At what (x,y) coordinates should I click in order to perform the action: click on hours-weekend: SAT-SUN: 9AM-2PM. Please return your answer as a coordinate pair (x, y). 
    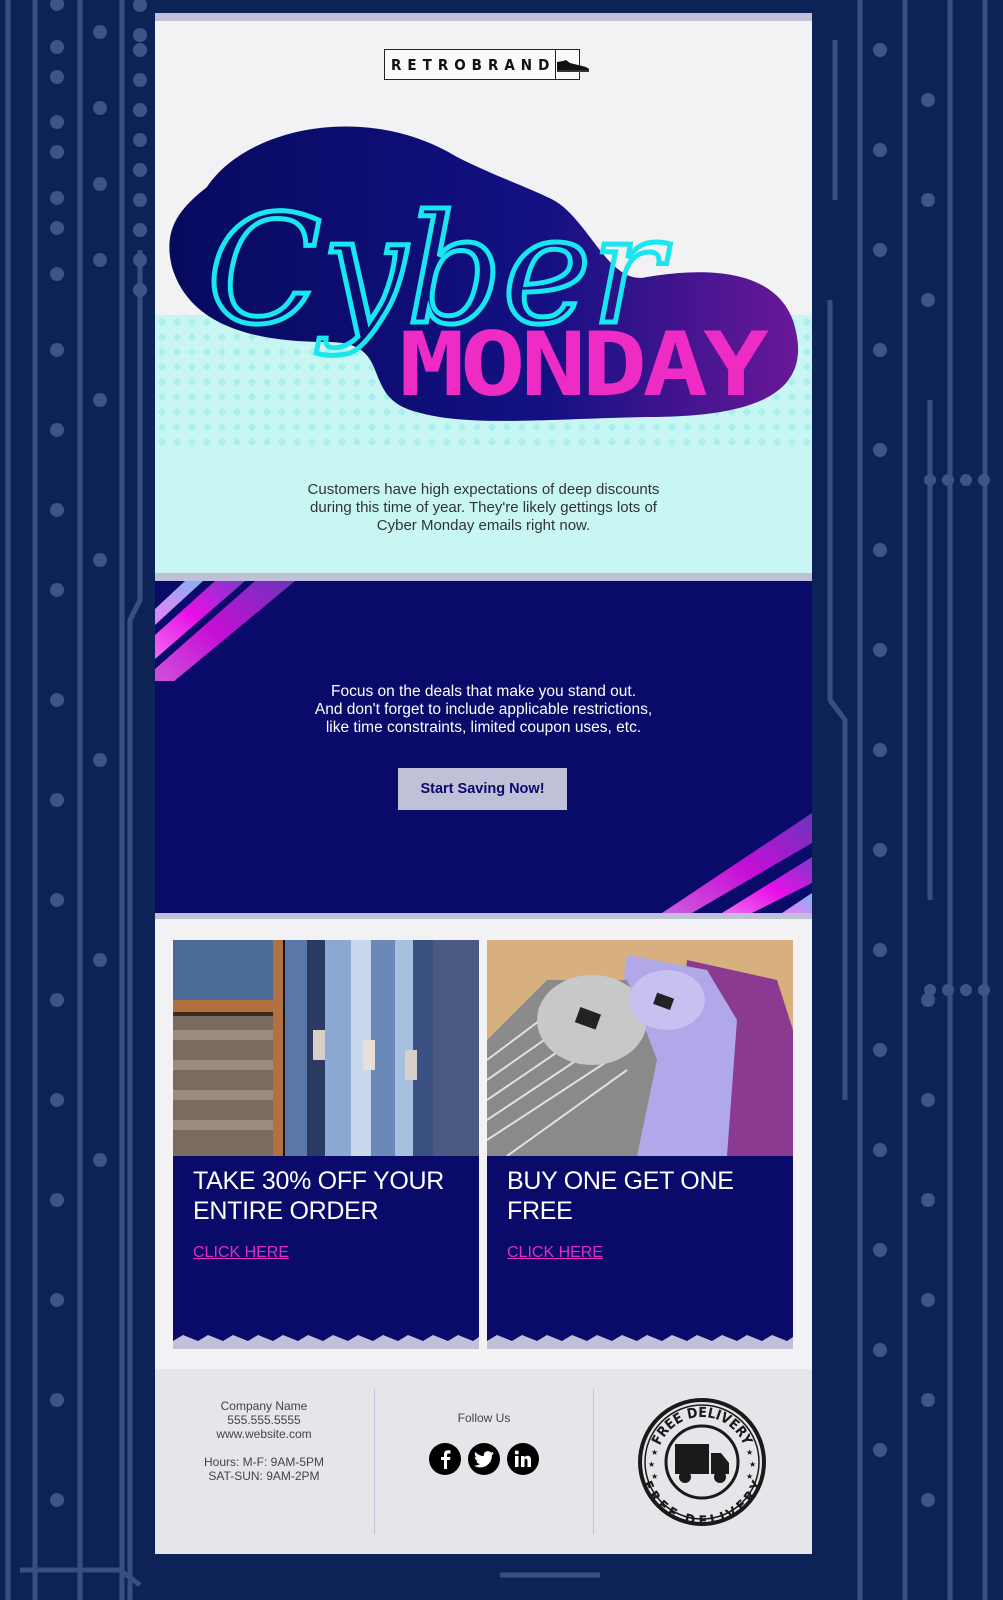
    Looking at the image, I should click on (264, 1476).